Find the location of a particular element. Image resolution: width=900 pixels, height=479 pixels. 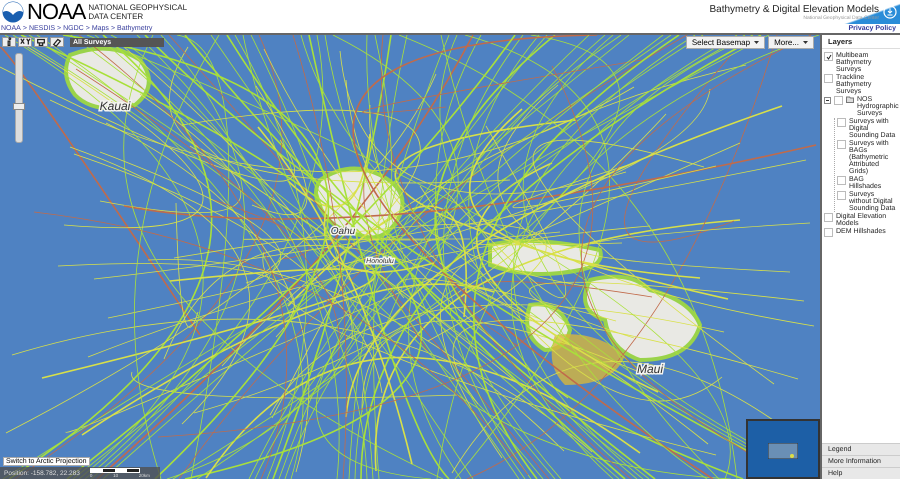

print-icon is located at coordinates (41, 42).